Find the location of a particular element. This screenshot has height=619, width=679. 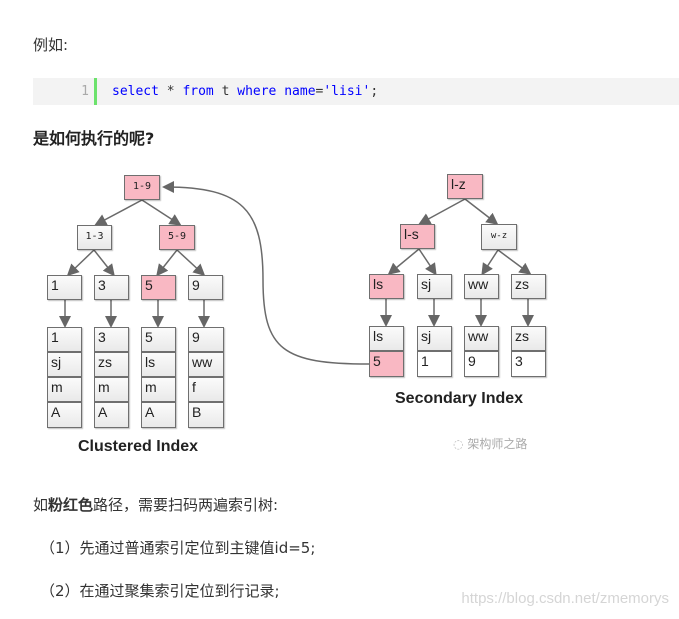

keyword-select: select is located at coordinates (135, 91).